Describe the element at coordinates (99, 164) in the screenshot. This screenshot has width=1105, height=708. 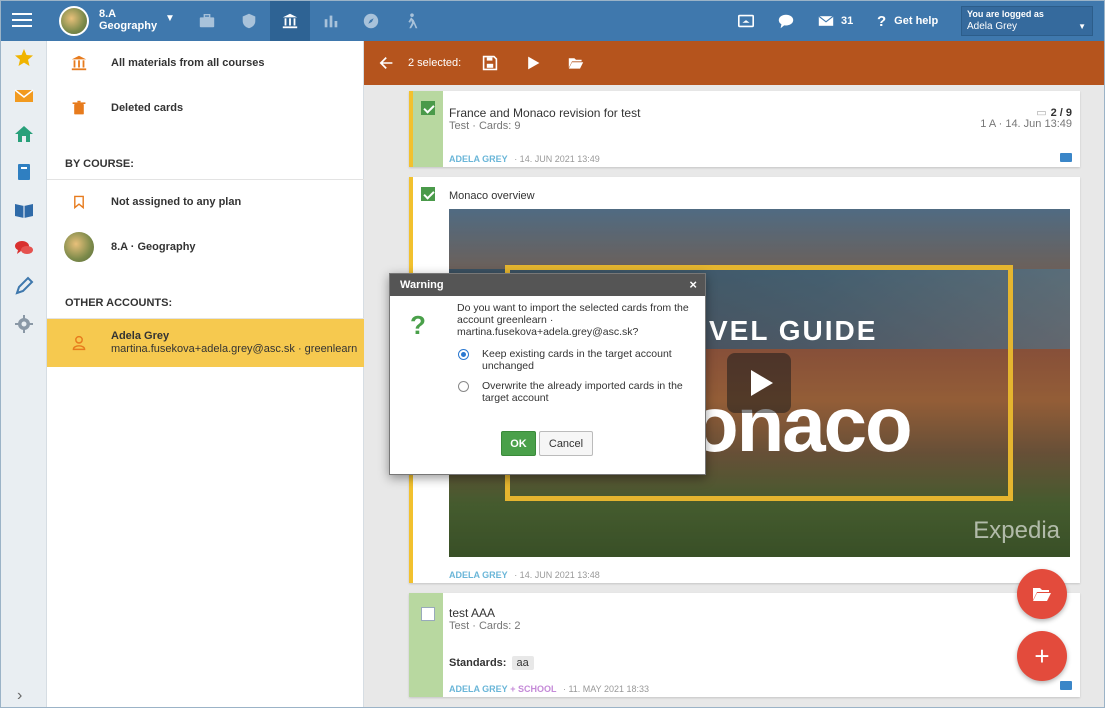
I see `by-course-heading: BY COURSE:` at that location.